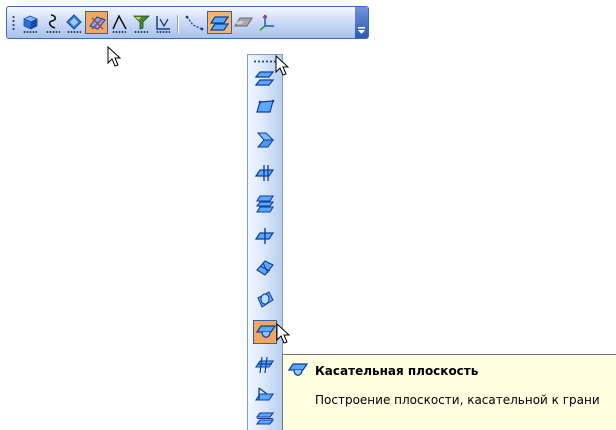  I want to click on plane-normal-icon, so click(265, 204).